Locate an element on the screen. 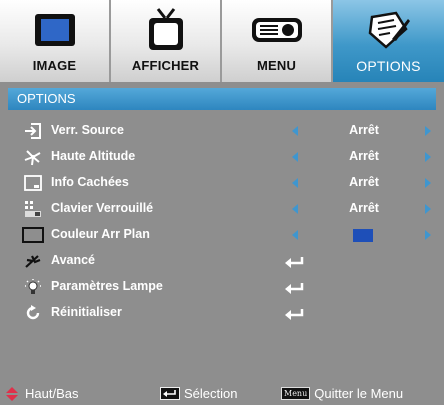 This screenshot has width=444, height=405. row-label: Haute Altitude is located at coordinates (93, 156).